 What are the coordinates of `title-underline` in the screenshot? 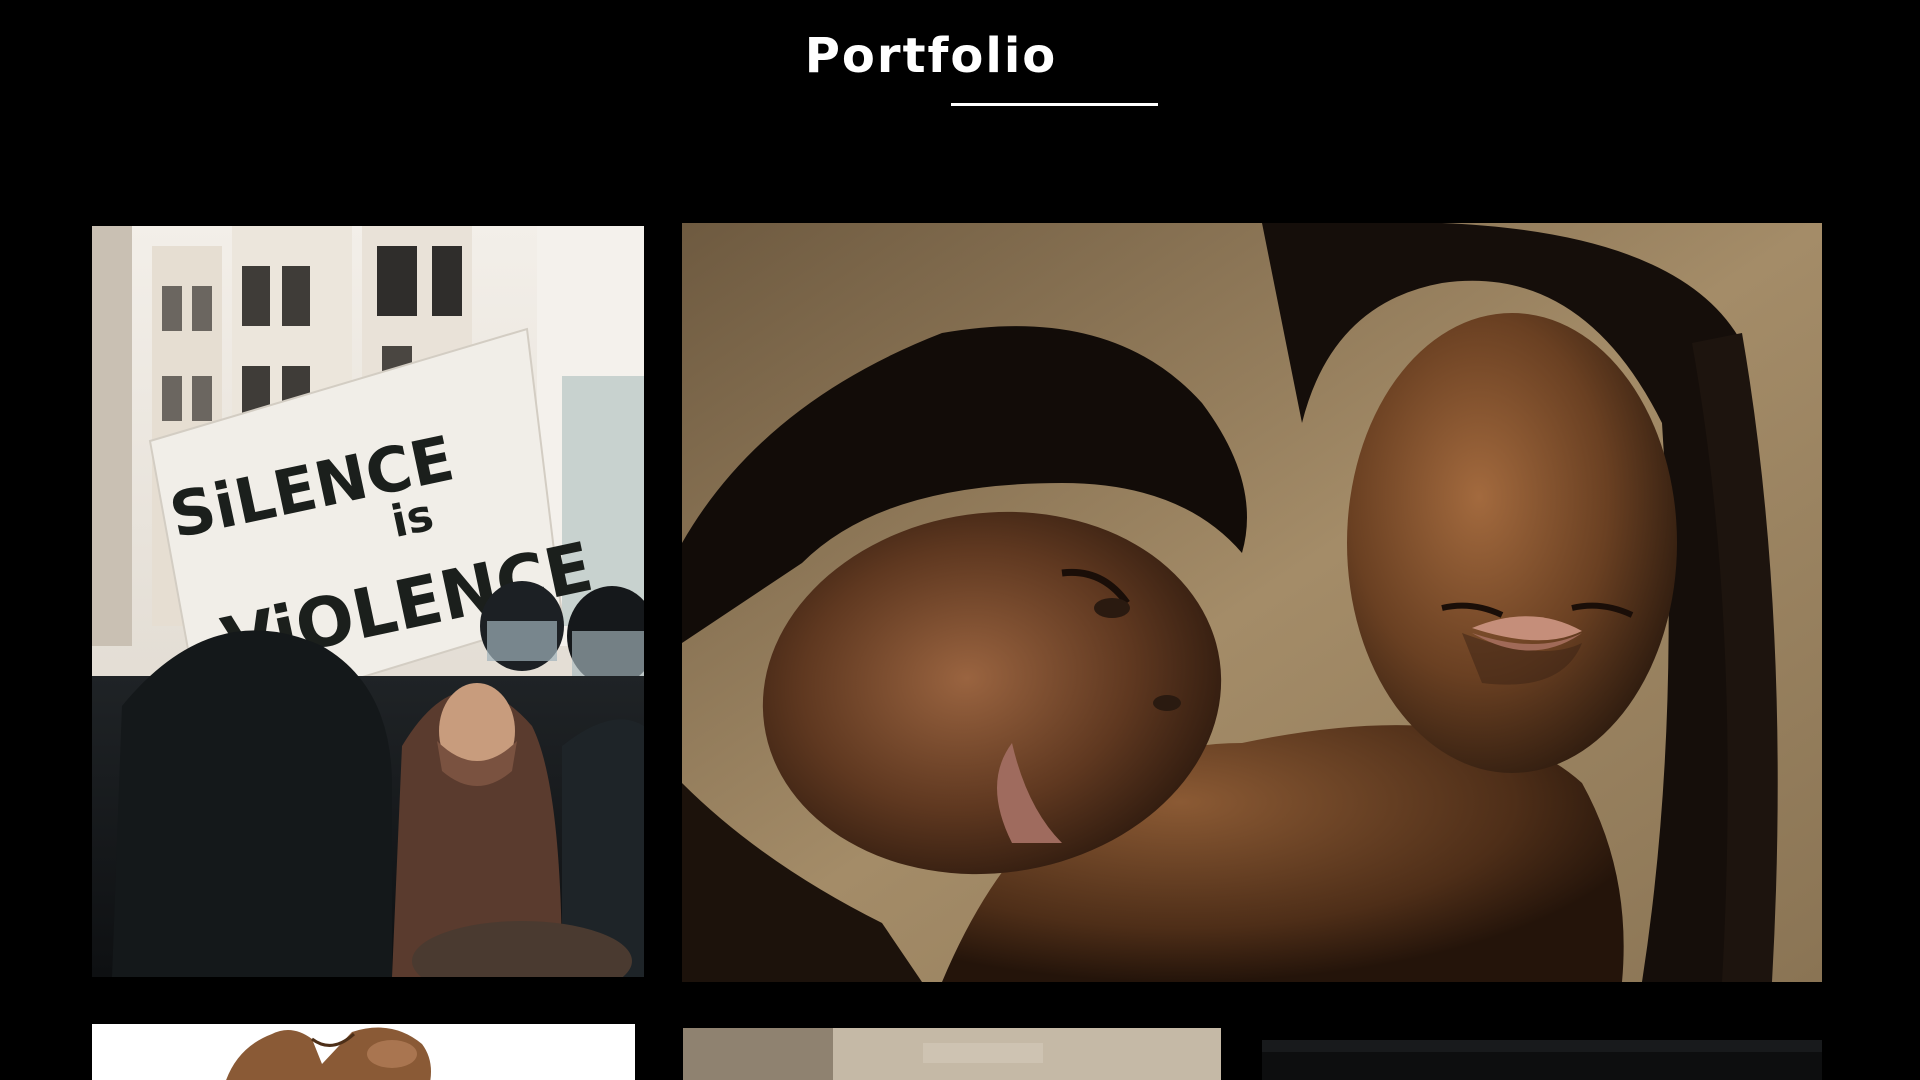 It's located at (1054, 104).